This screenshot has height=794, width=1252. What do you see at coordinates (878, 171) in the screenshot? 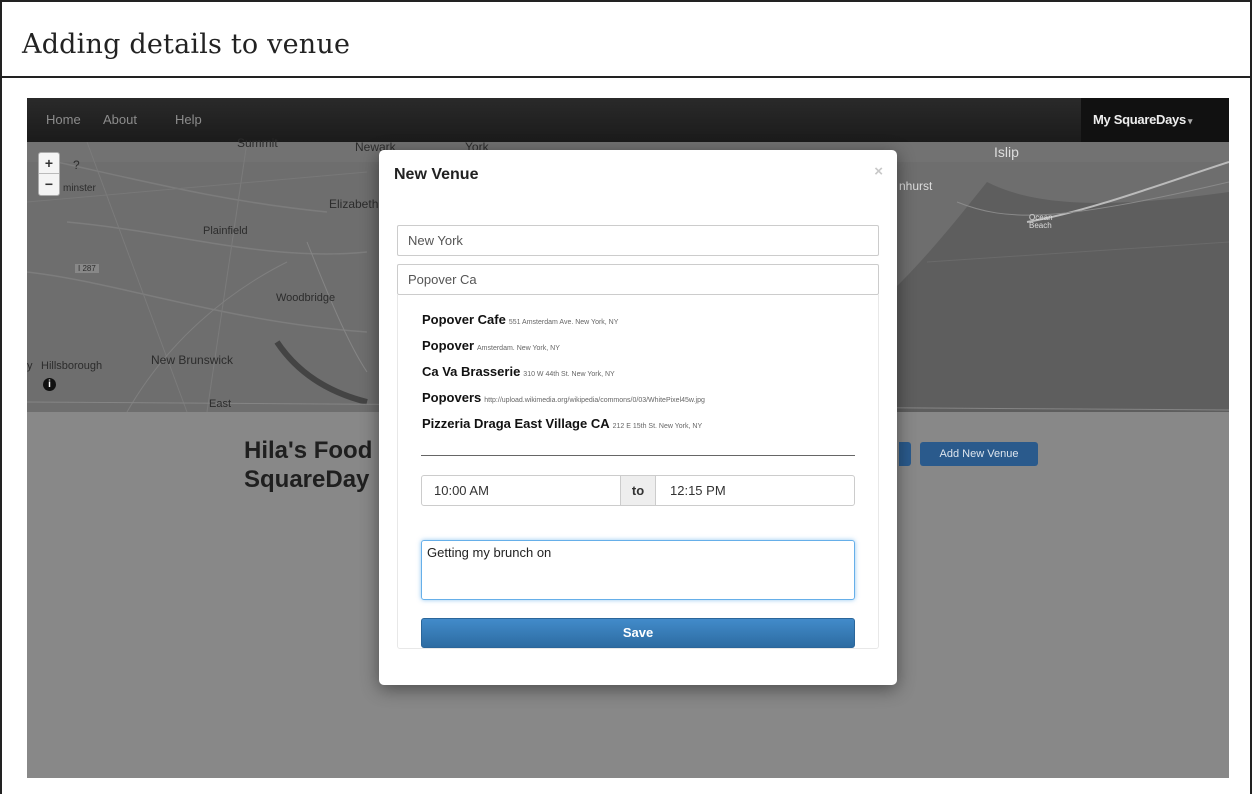
I see `close-icon: ×` at bounding box center [878, 171].